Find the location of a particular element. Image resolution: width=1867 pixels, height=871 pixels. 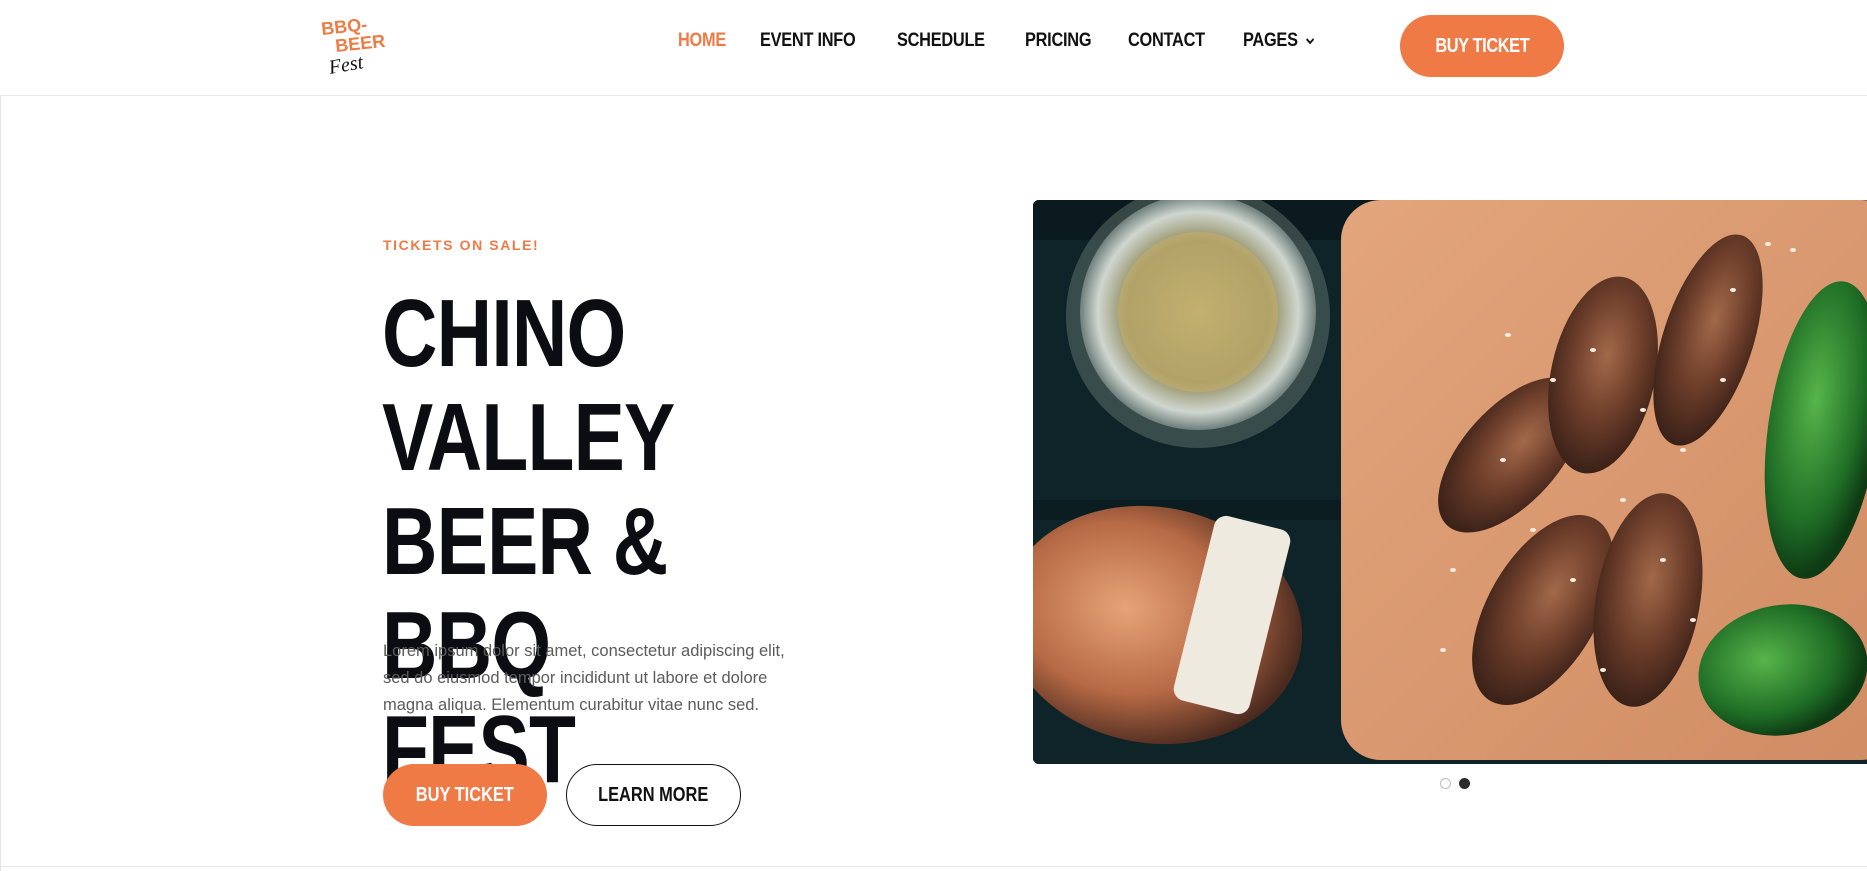

nav-item-label: PAGES is located at coordinates (1271, 40).